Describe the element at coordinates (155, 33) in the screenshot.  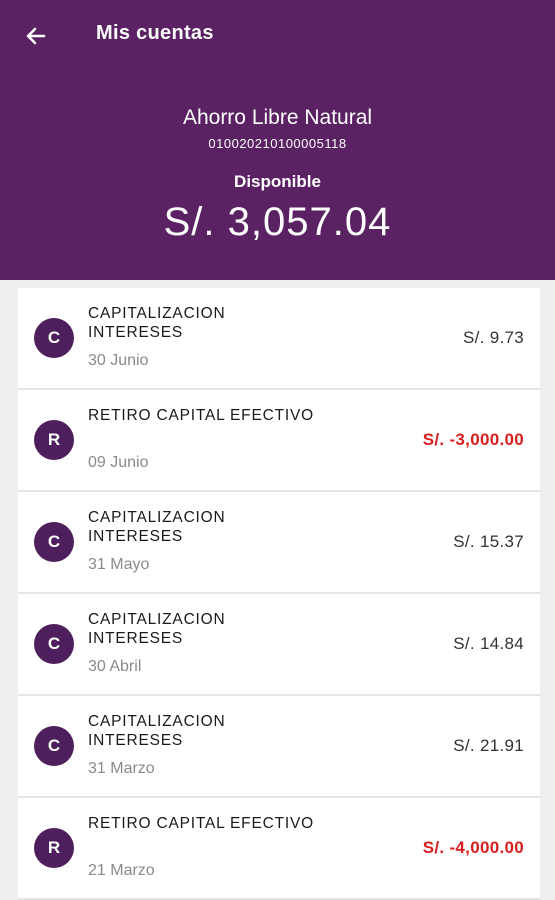
I see `page-title: Mis cuentas` at that location.